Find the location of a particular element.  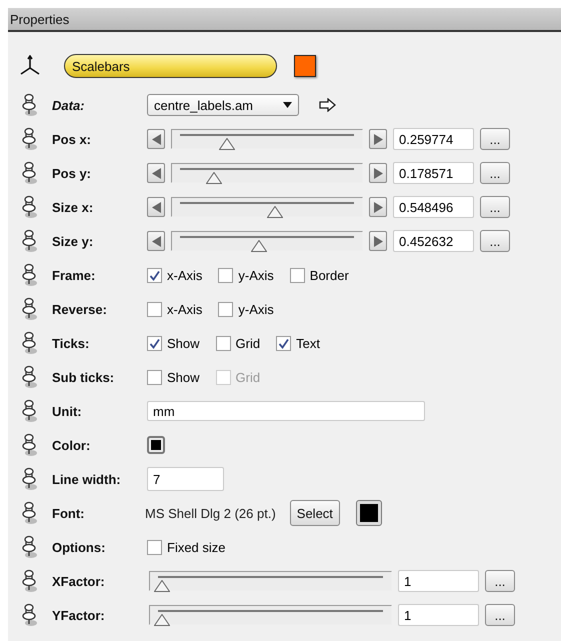

property-label: Reverse: is located at coordinates (80, 309).